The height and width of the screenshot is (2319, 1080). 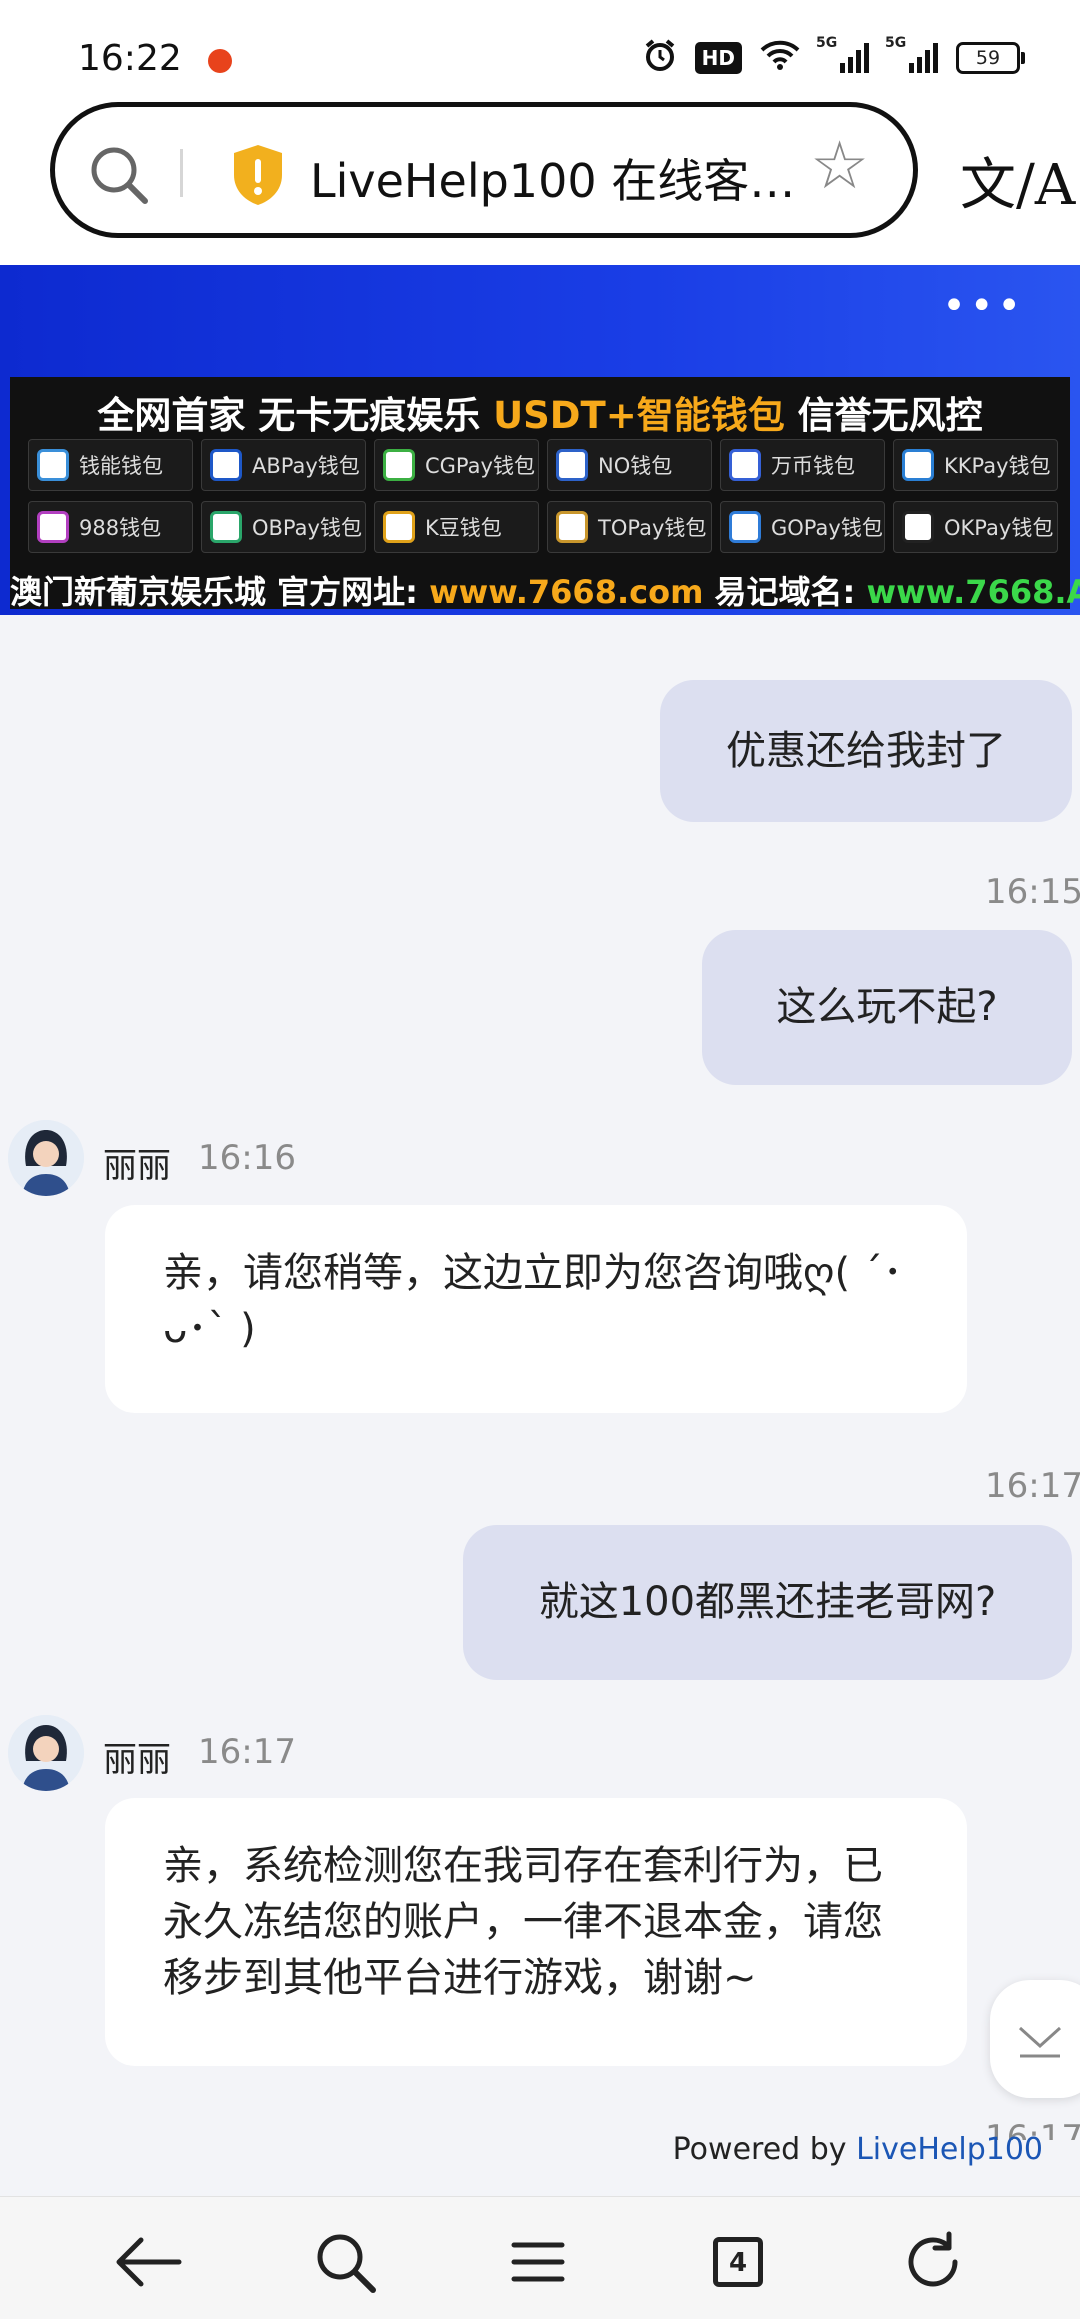 What do you see at coordinates (1040, 2040) in the screenshot?
I see `chevron-down-icon` at bounding box center [1040, 2040].